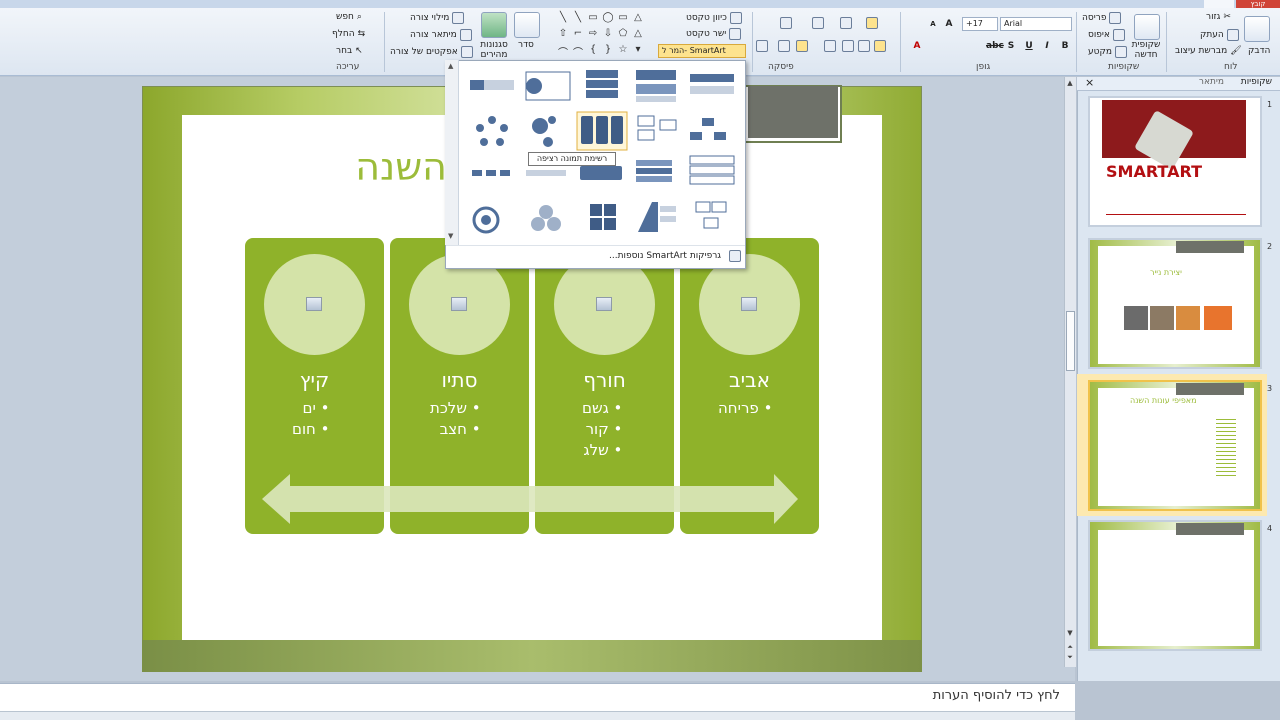 This screenshot has height=720, width=1280. What do you see at coordinates (1029, 46) in the screenshot?
I see `underline-button: U` at bounding box center [1029, 46].